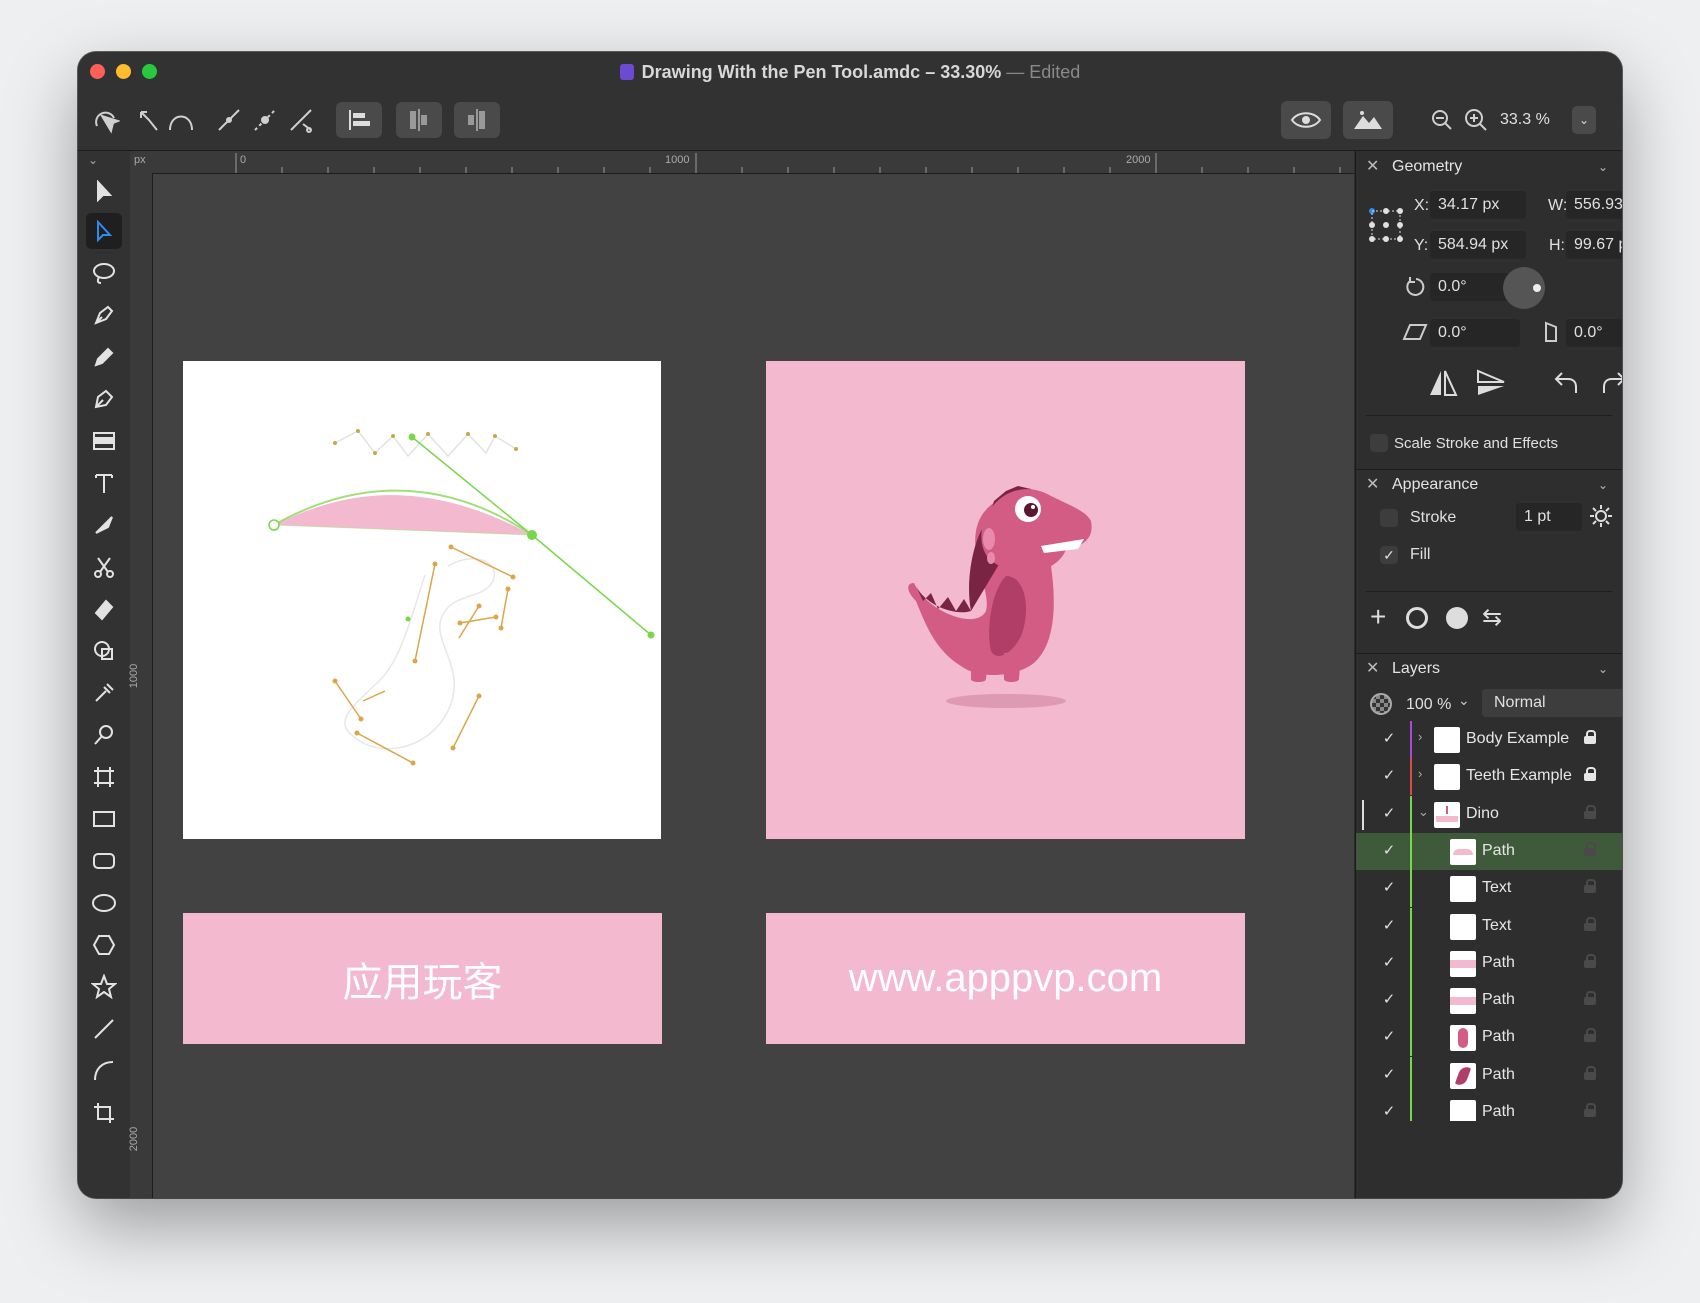  I want to click on horizontal-ruler: px 0 1000 2000, so click(742, 162).